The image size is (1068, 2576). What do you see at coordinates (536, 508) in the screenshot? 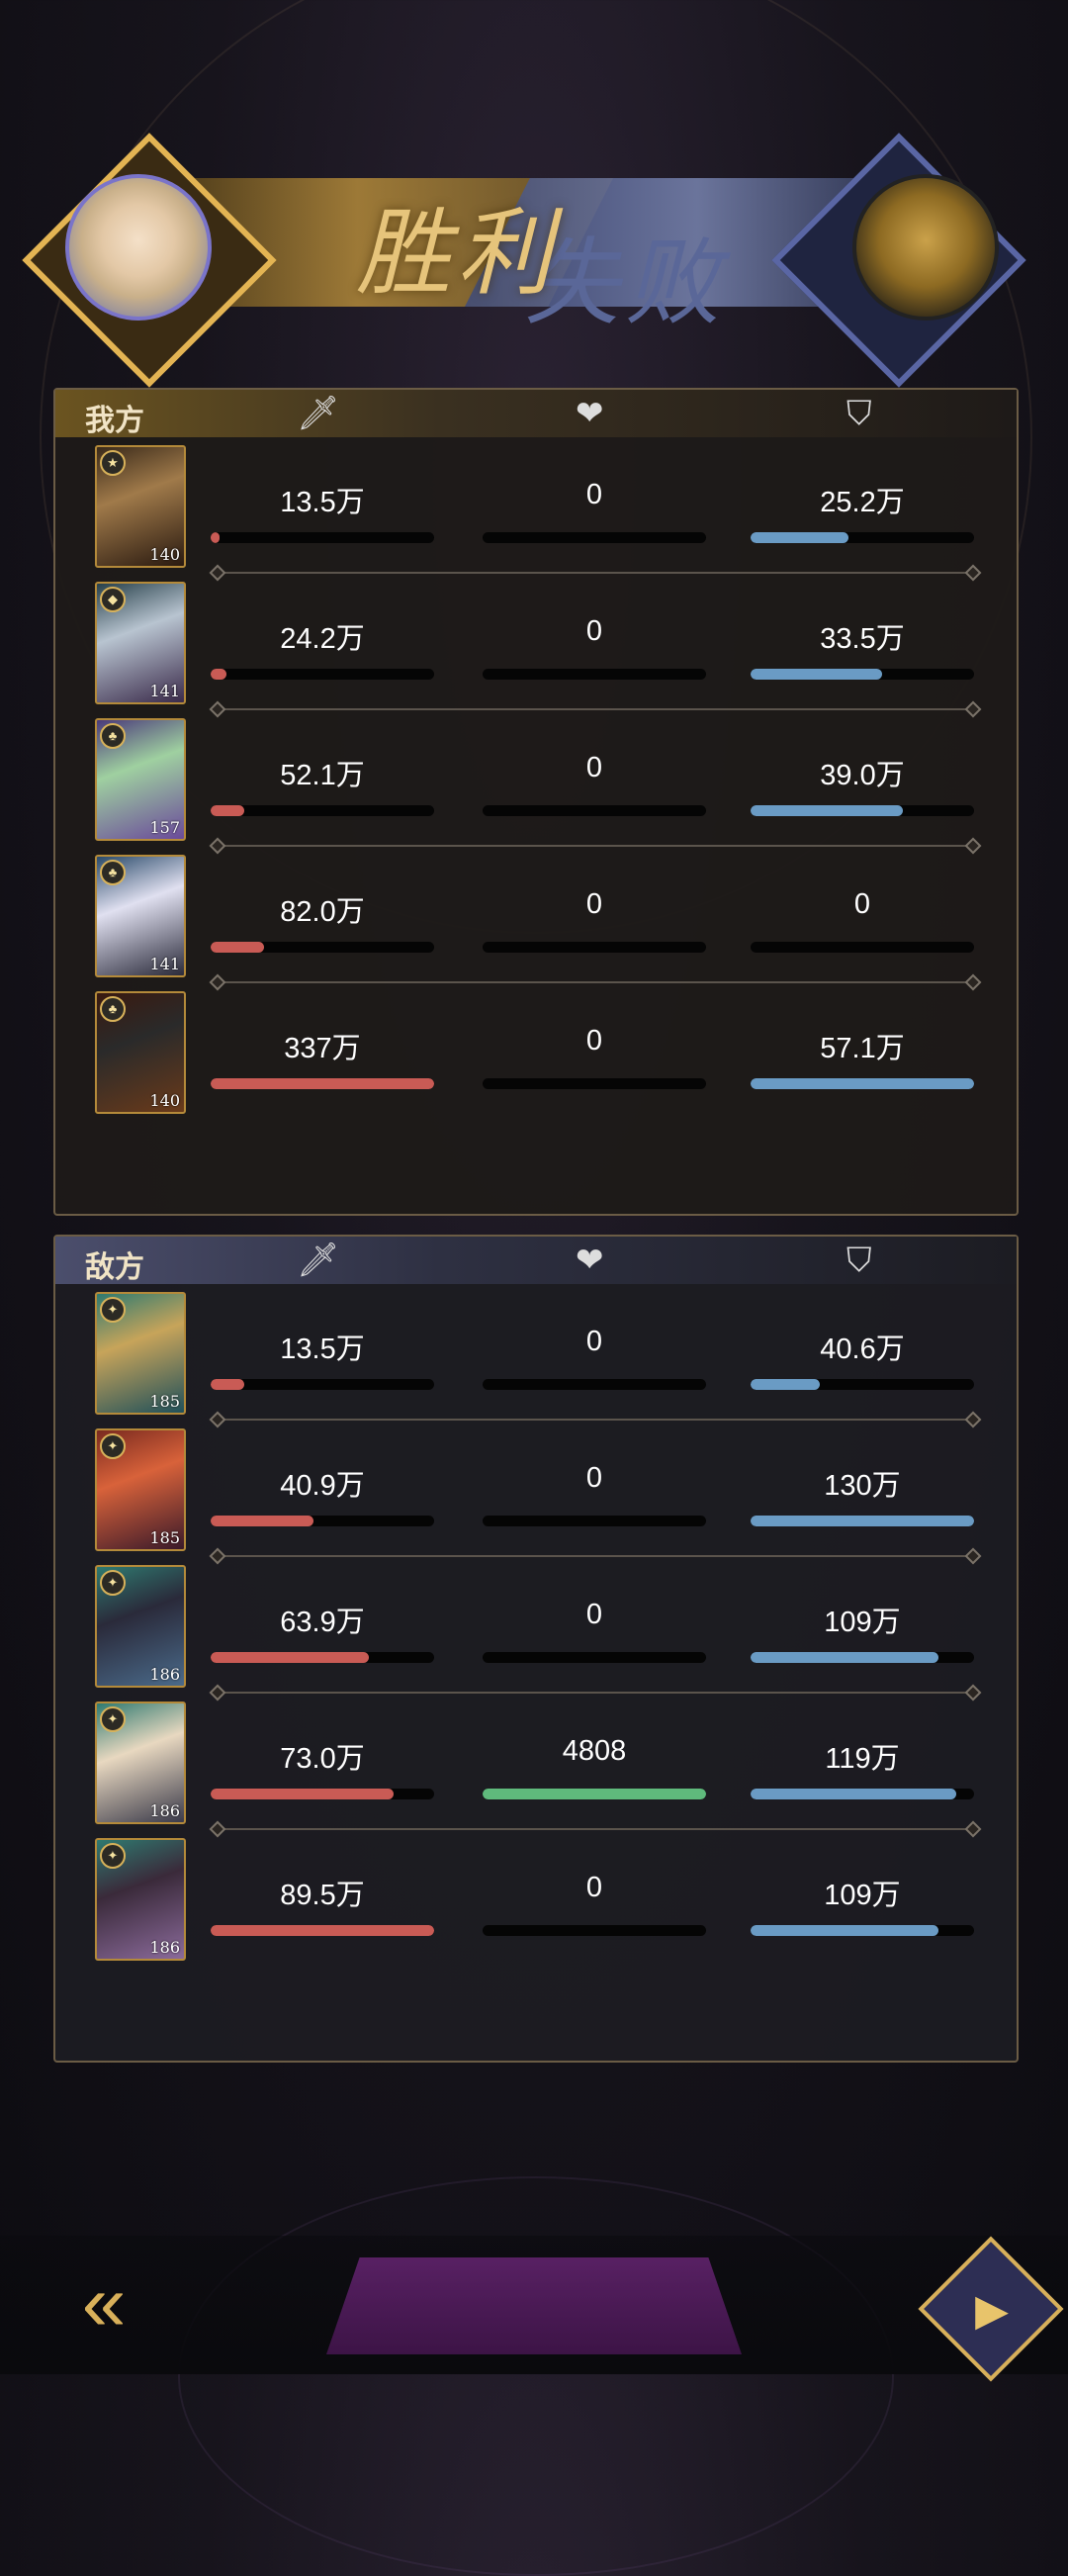
I see `hero-row: ★ 140 13.5万 0 25.2万` at bounding box center [536, 508].